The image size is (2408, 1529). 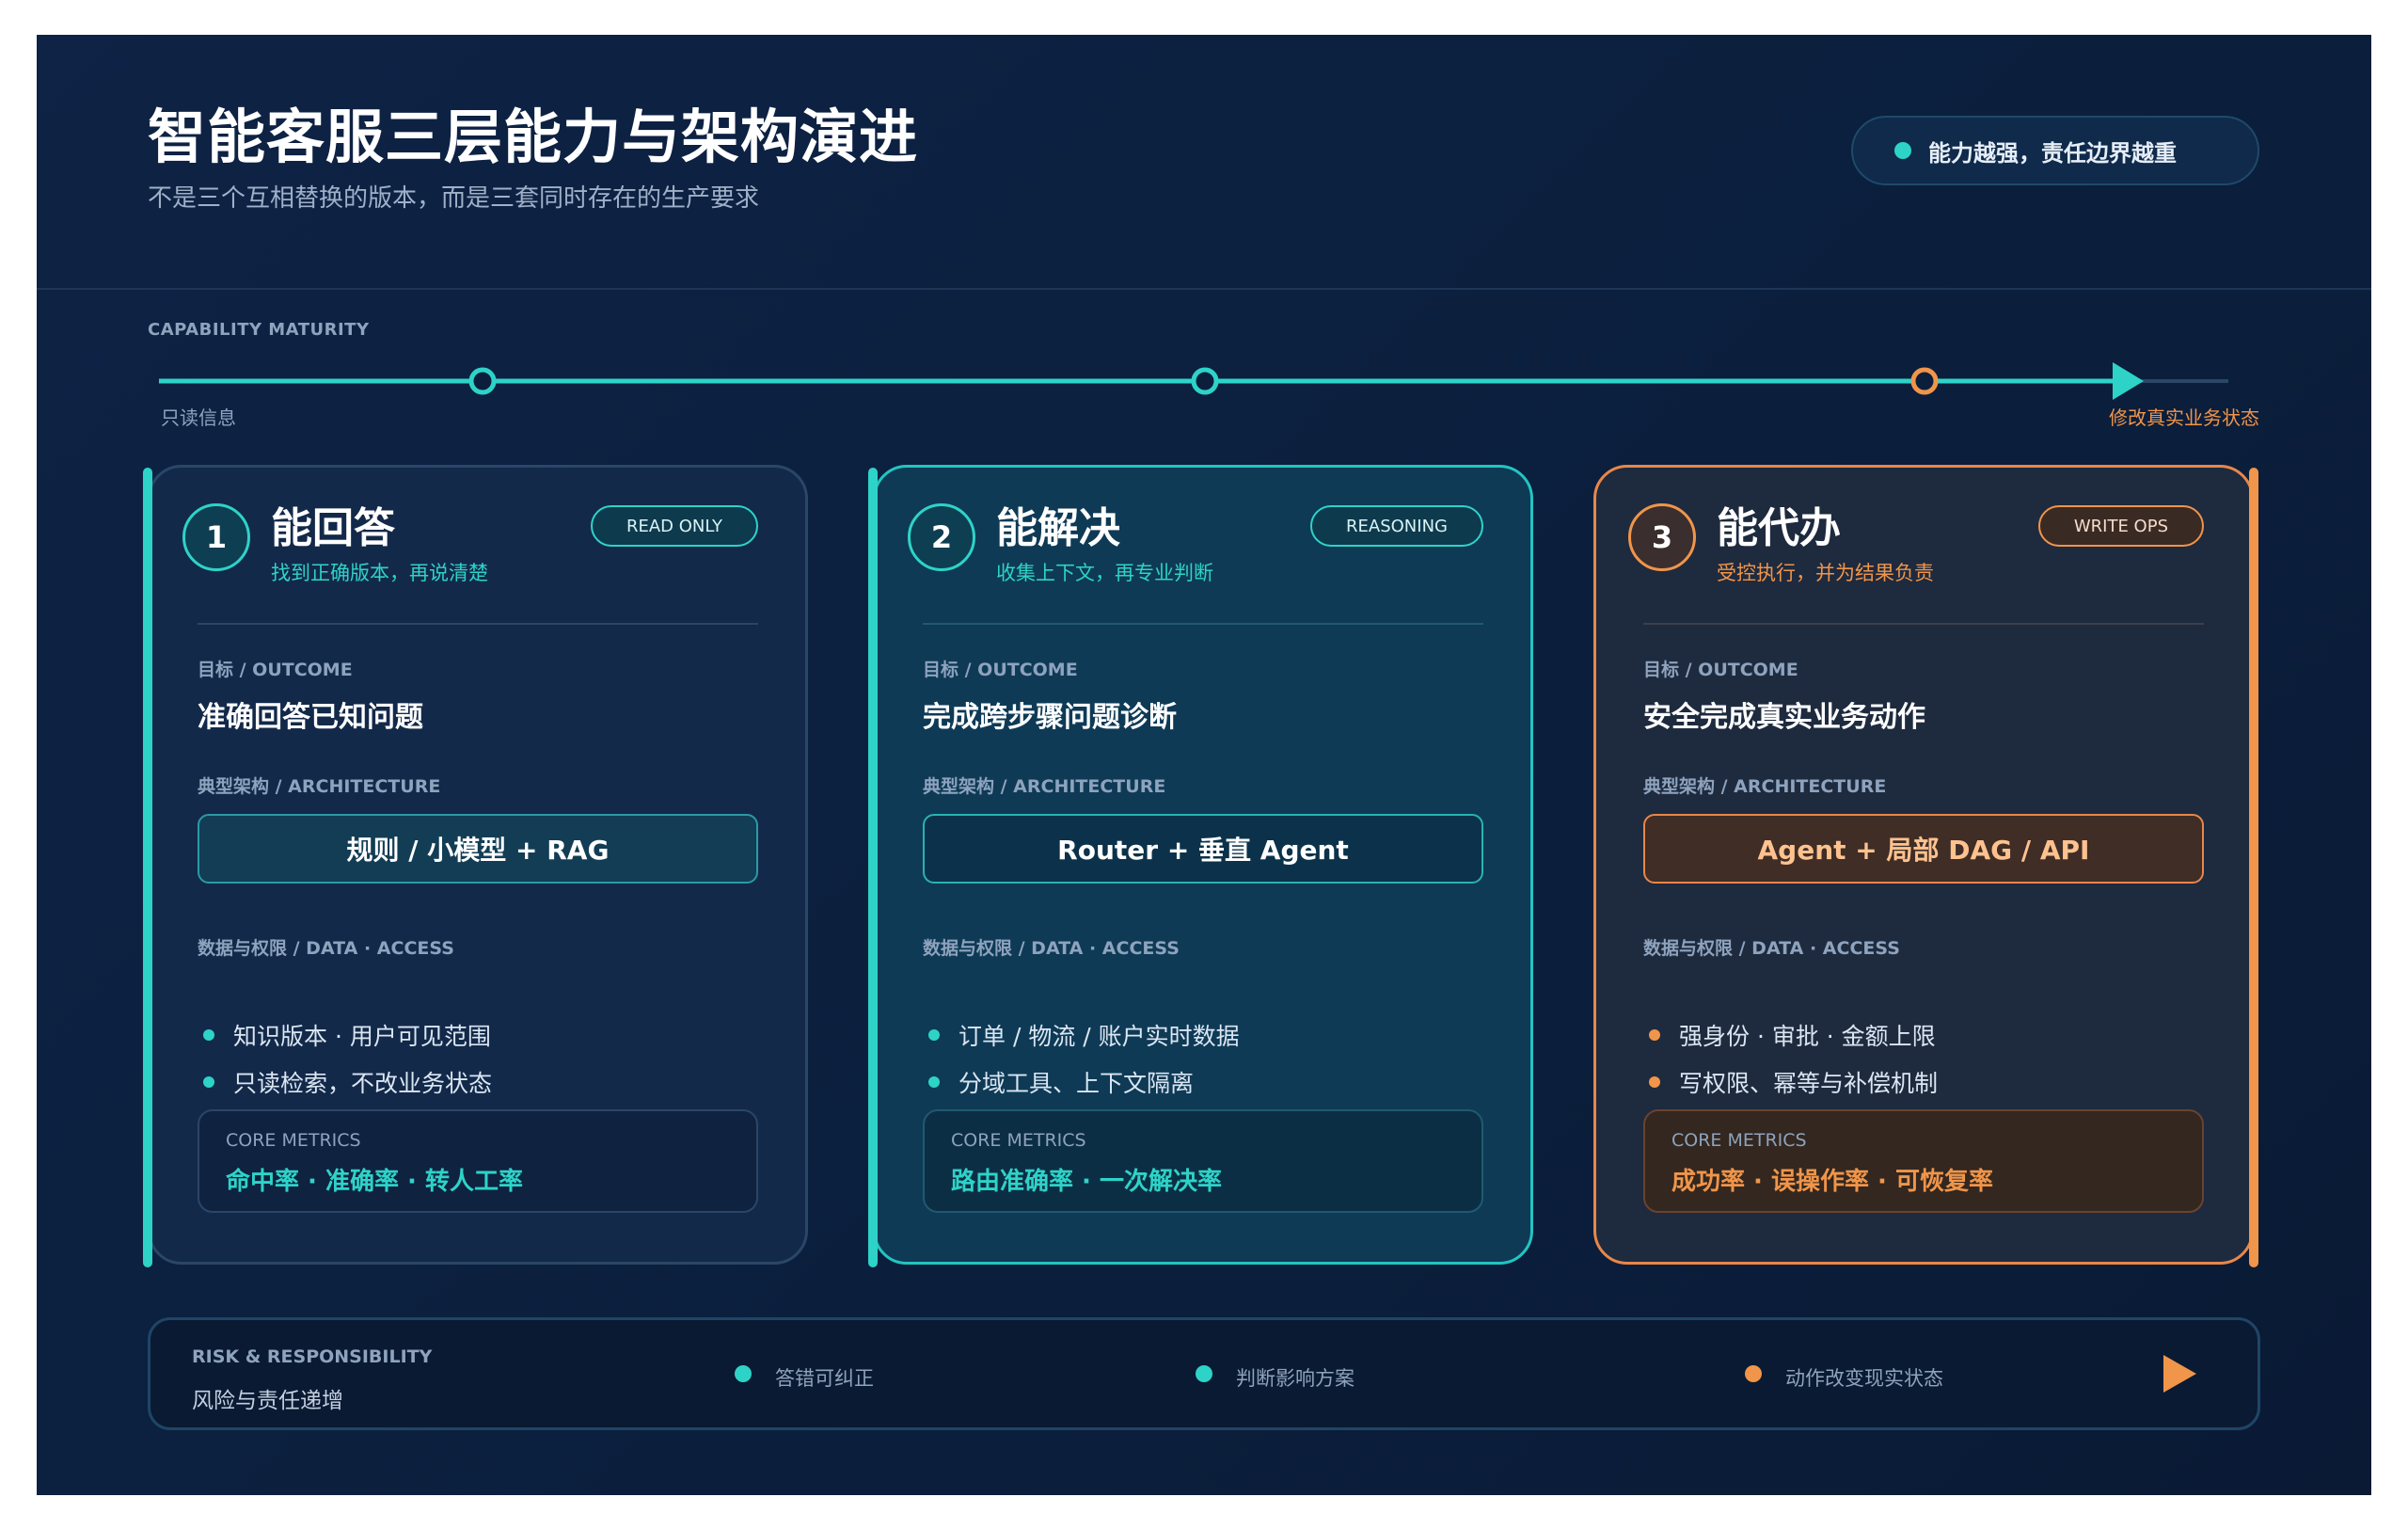 What do you see at coordinates (1903, 150) in the screenshot?
I see `status-dot-icon` at bounding box center [1903, 150].